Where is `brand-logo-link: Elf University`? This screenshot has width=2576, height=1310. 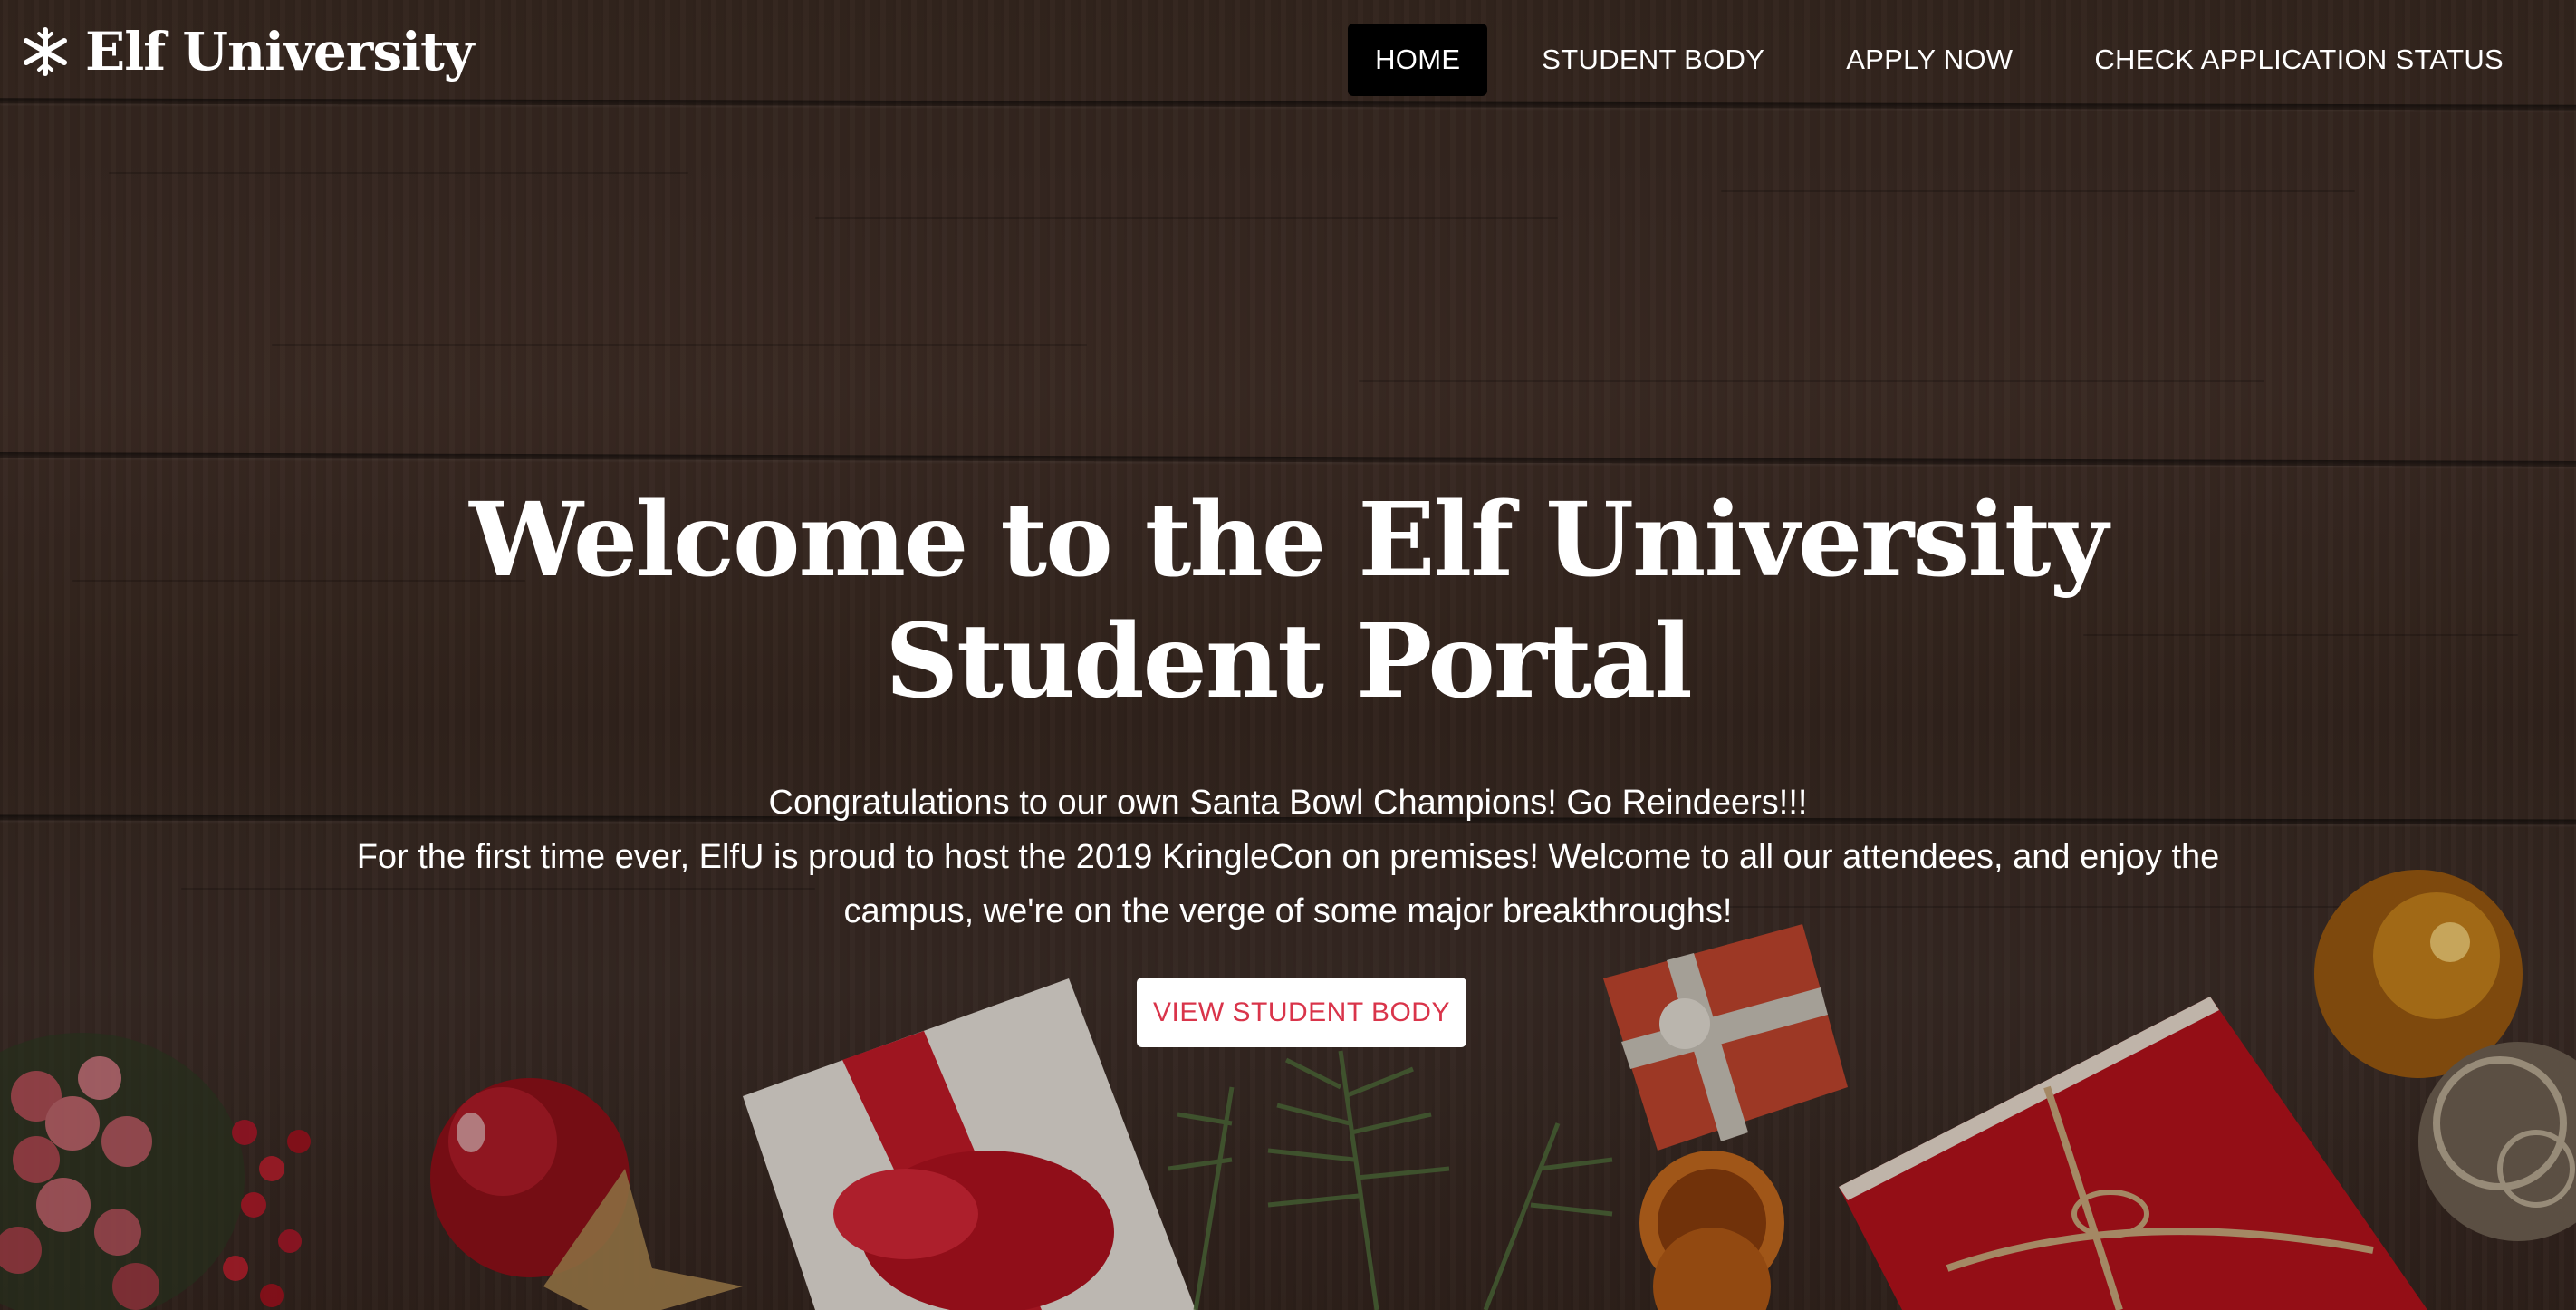 brand-logo-link: Elf University is located at coordinates (247, 51).